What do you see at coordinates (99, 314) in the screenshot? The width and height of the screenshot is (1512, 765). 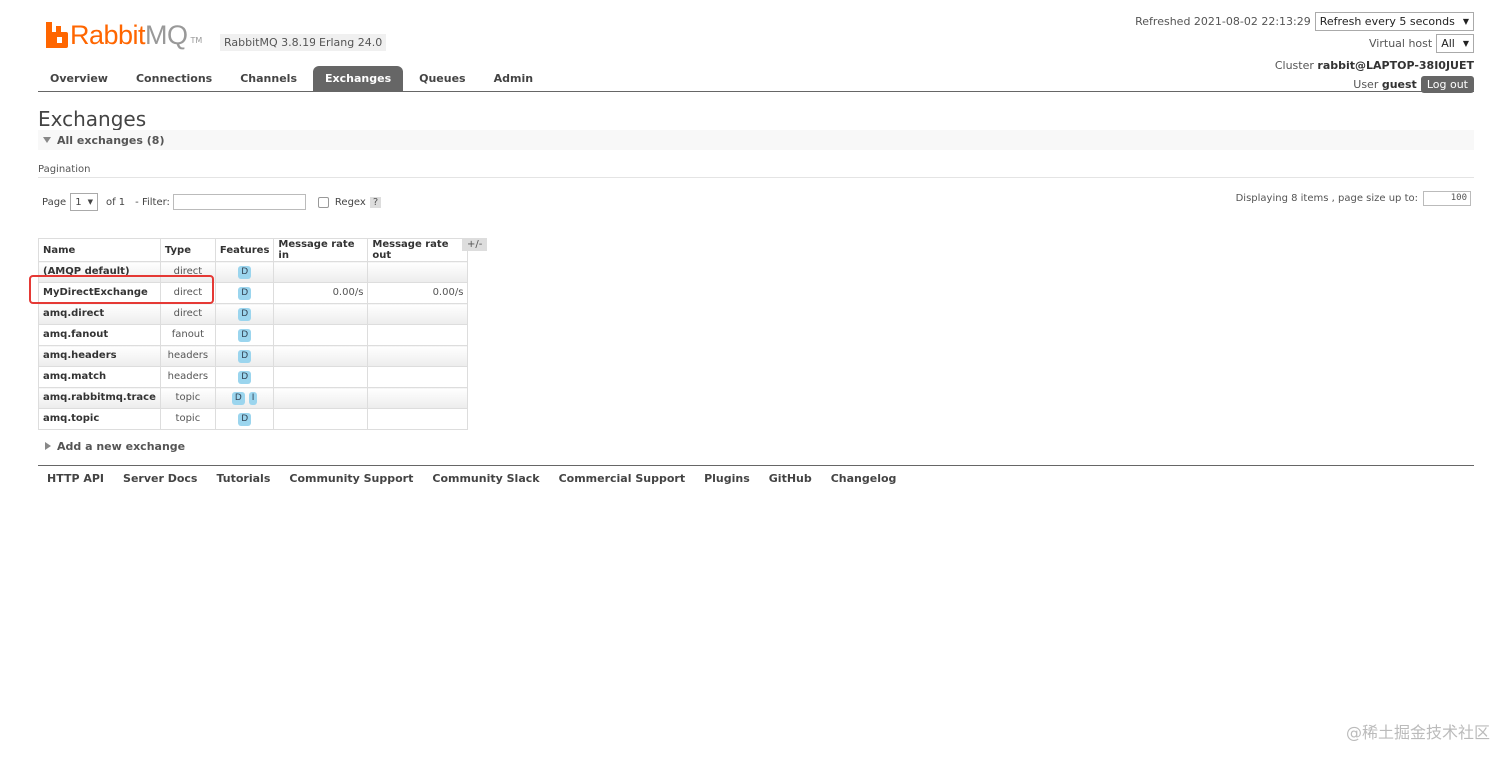 I see `exchange-name-link: amq.direct` at bounding box center [99, 314].